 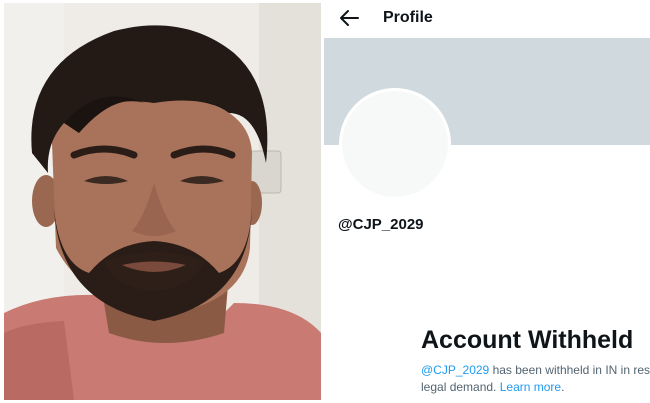 I want to click on profile-handle: @CJP_2029, so click(x=381, y=224).